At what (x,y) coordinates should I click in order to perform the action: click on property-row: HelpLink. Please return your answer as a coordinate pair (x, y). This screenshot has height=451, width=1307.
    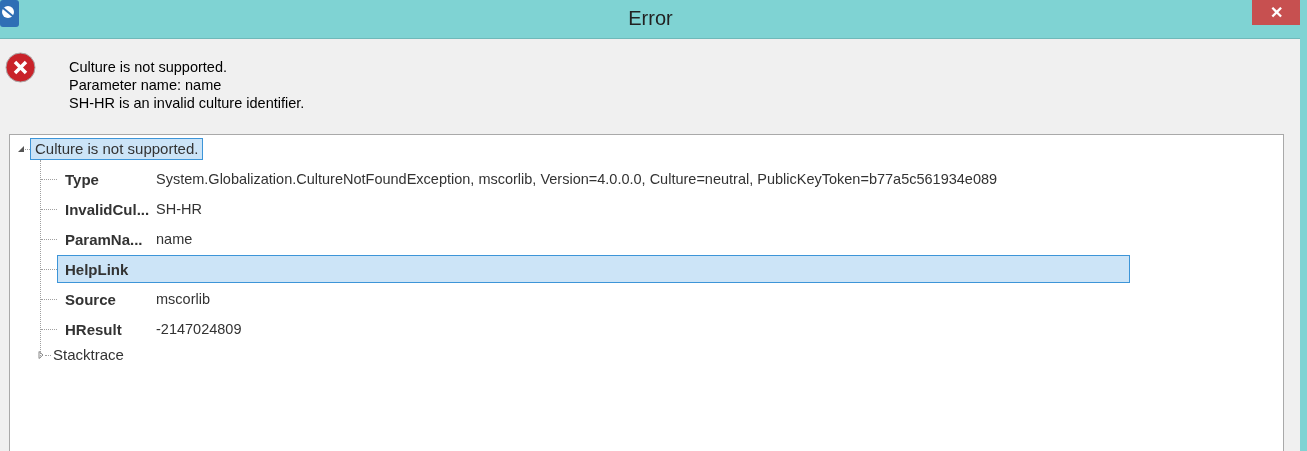
    Looking at the image, I should click on (593, 269).